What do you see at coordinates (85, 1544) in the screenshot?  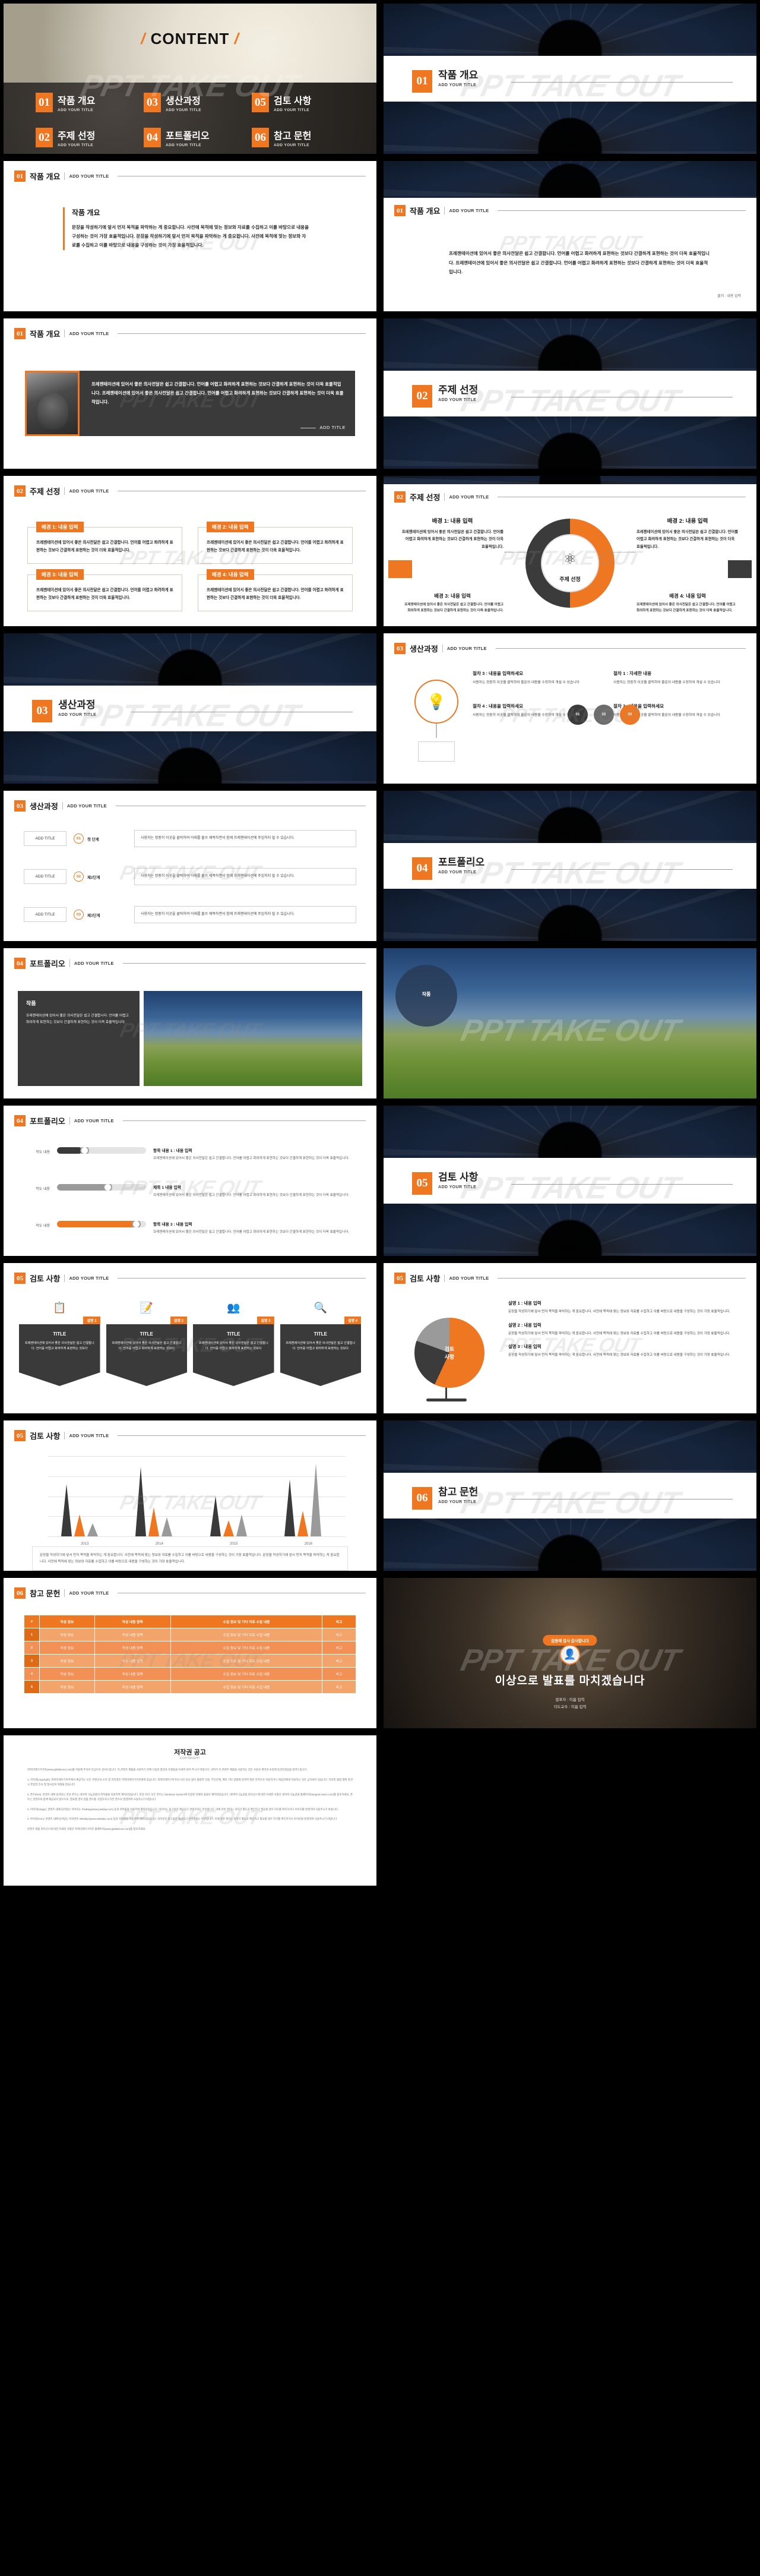 I see `axis-tick-label: 2013` at bounding box center [85, 1544].